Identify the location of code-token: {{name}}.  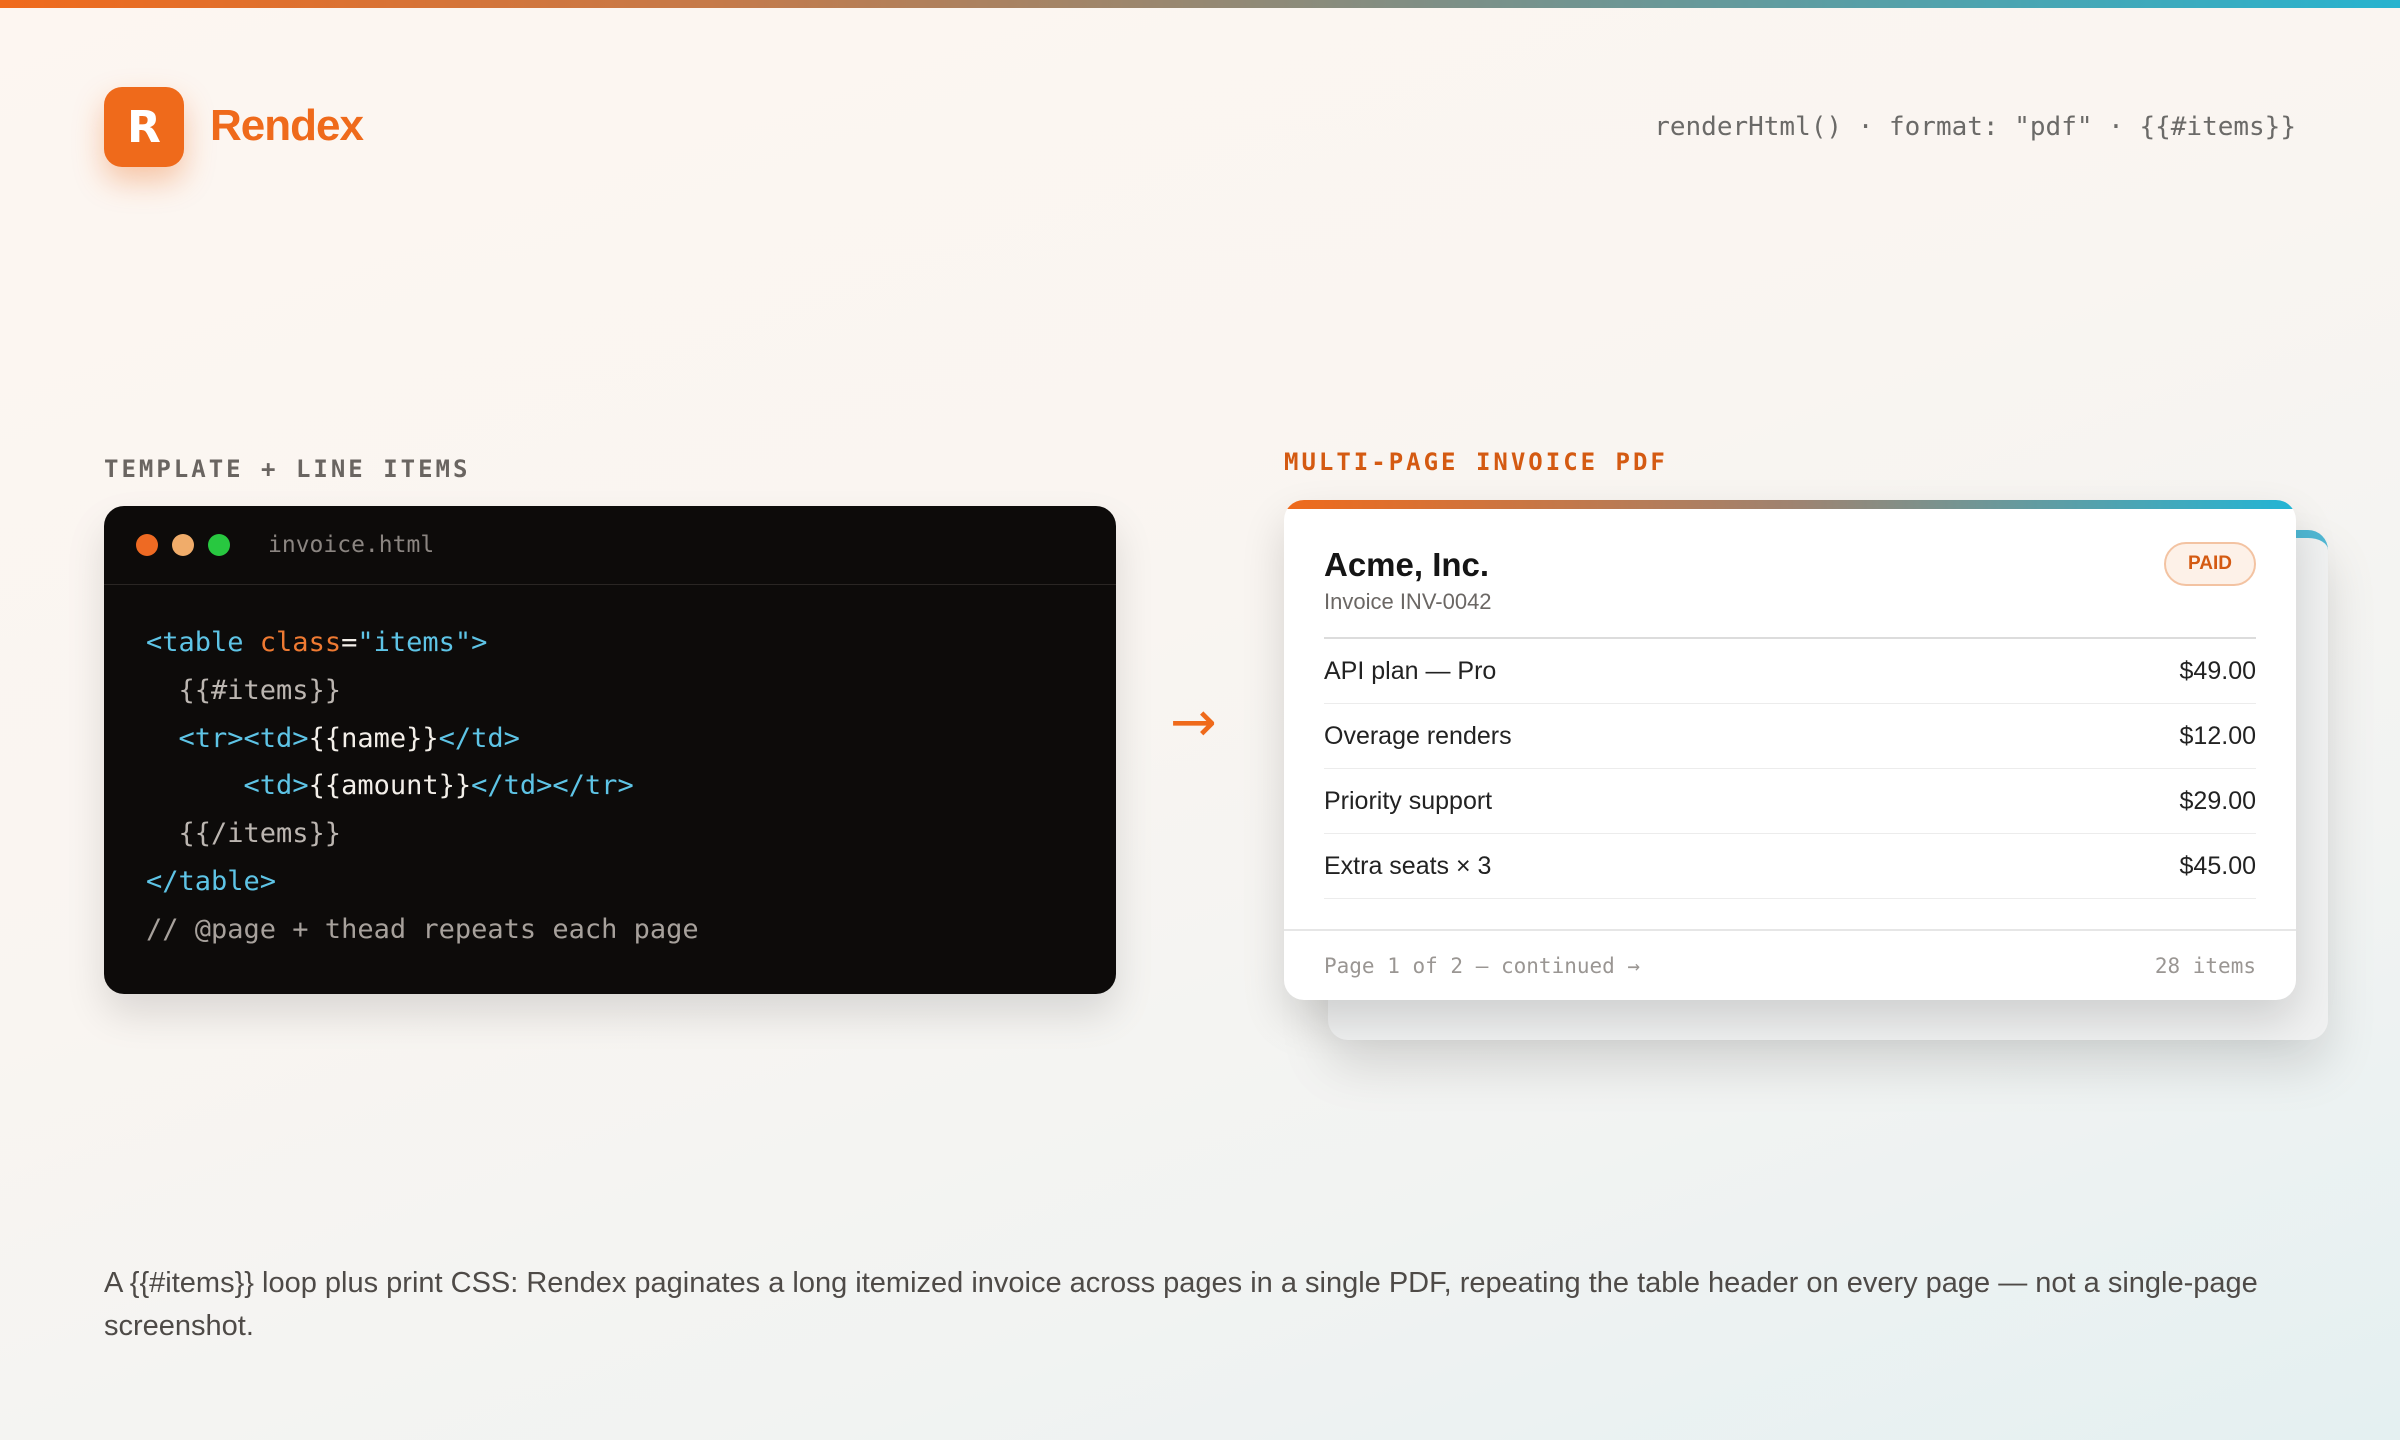
(373, 738).